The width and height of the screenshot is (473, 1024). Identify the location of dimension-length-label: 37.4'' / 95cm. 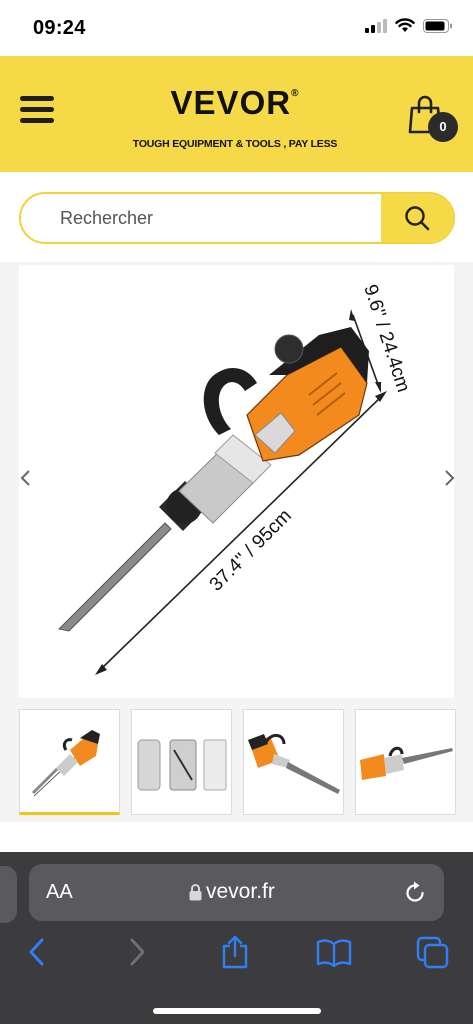
(251, 550).